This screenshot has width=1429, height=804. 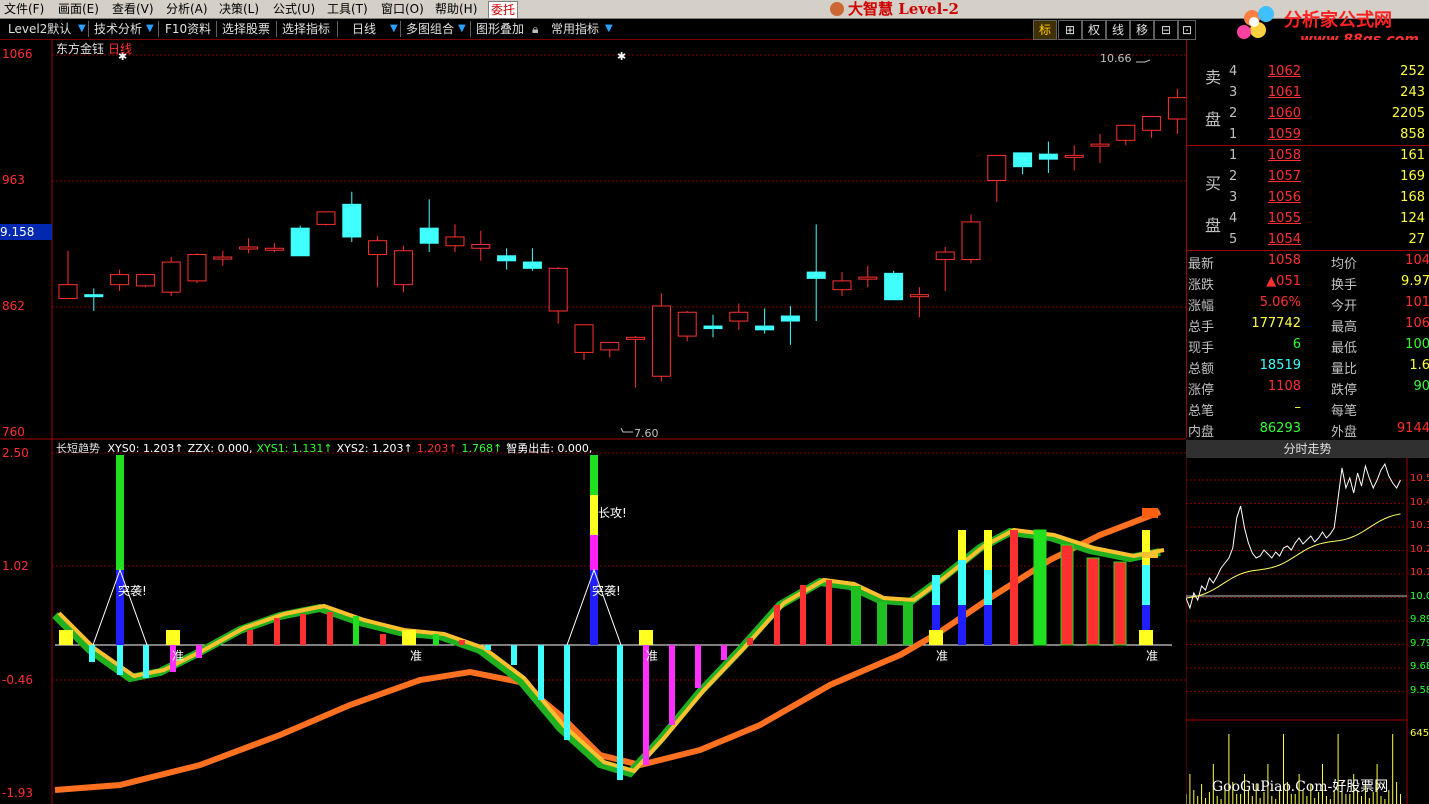 What do you see at coordinates (239, 9) in the screenshot?
I see `menu-decision: 决策(L)` at bounding box center [239, 9].